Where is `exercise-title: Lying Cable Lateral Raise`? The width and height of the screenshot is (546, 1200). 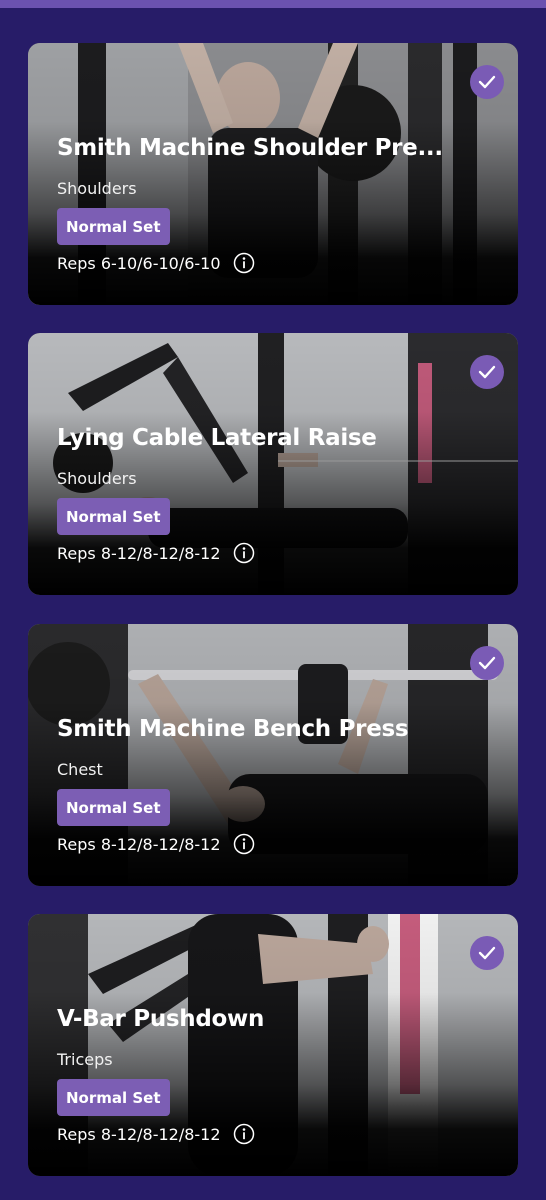 exercise-title: Lying Cable Lateral Raise is located at coordinates (217, 438).